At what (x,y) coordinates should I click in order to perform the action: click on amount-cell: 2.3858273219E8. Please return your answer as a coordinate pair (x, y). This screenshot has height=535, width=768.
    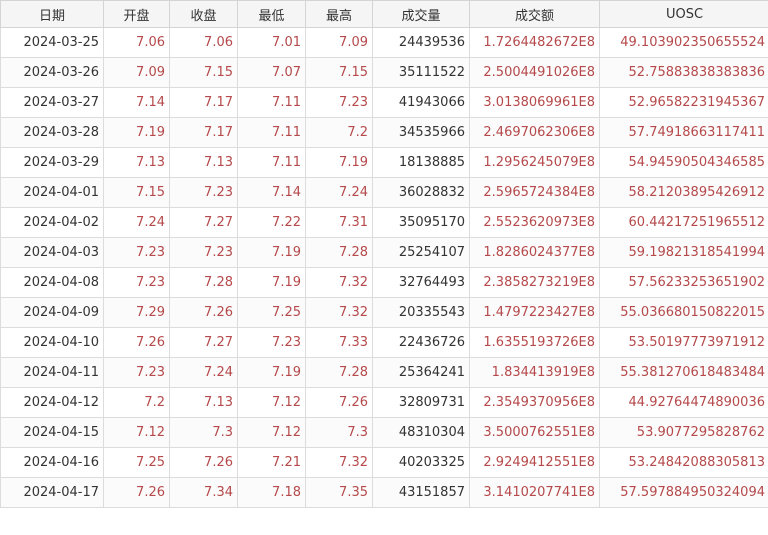
    Looking at the image, I should click on (534, 282).